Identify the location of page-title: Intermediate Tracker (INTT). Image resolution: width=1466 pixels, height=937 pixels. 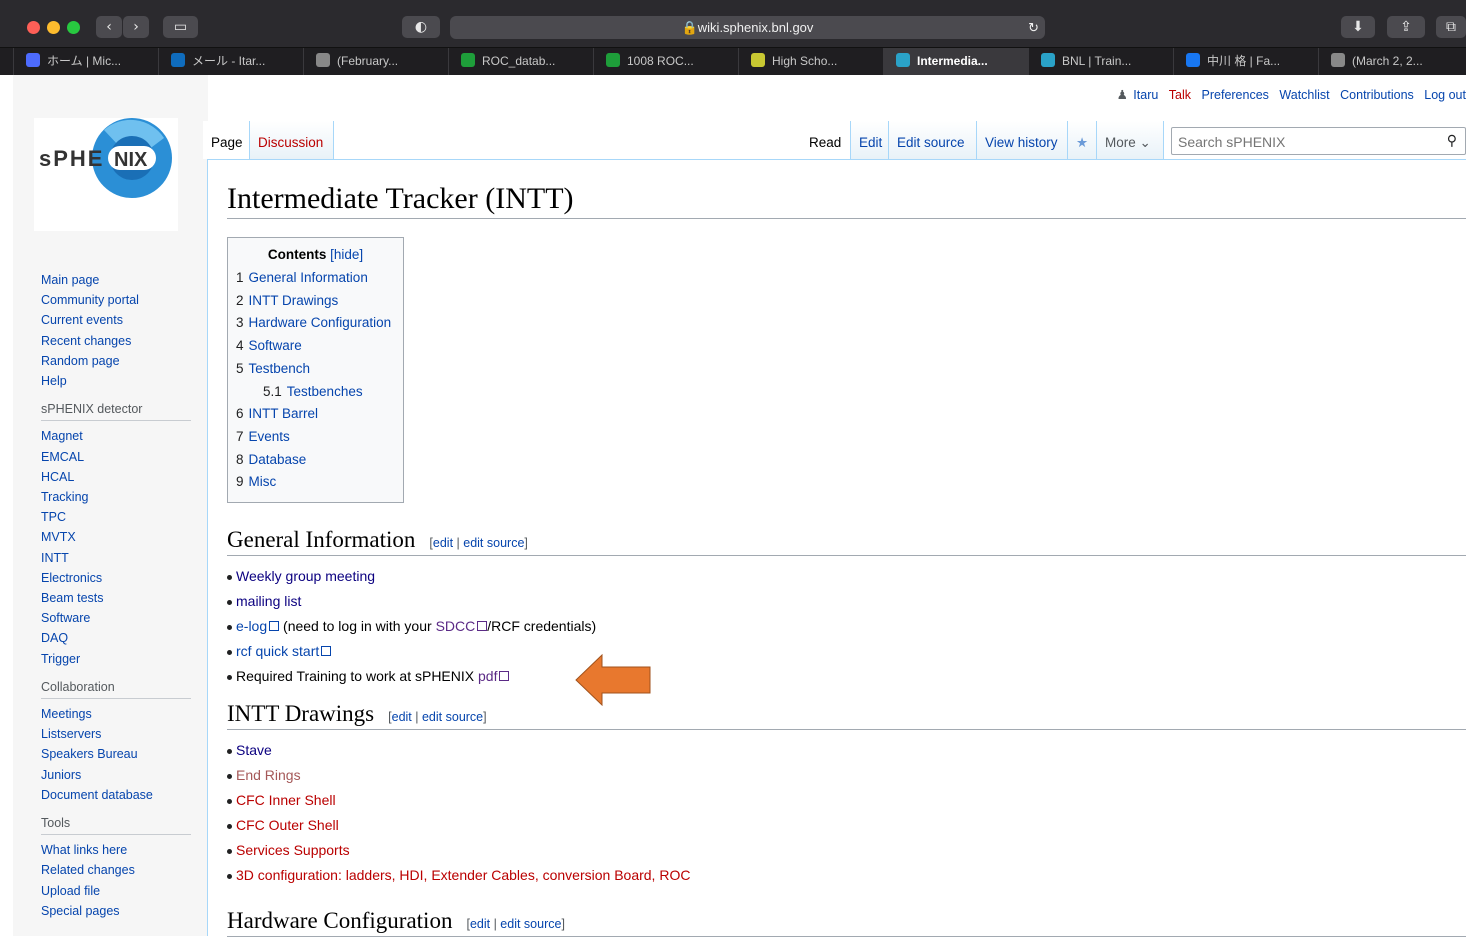
(846, 200).